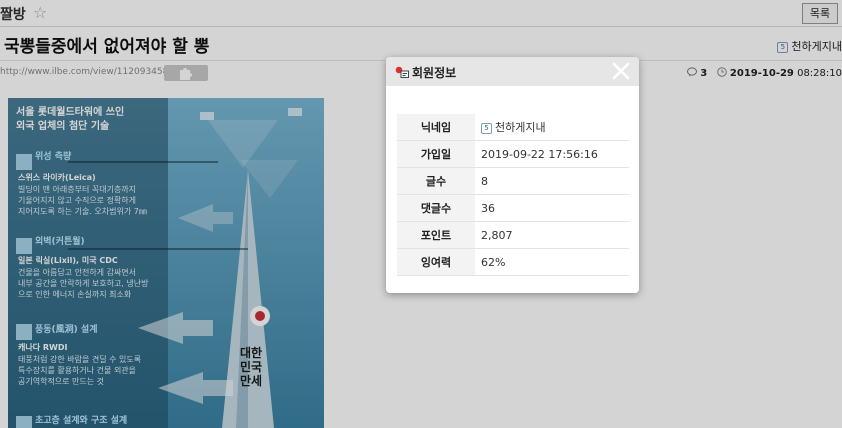 The height and width of the screenshot is (428, 842). What do you see at coordinates (486, 128) in the screenshot?
I see `level-badge-icon: 5` at bounding box center [486, 128].